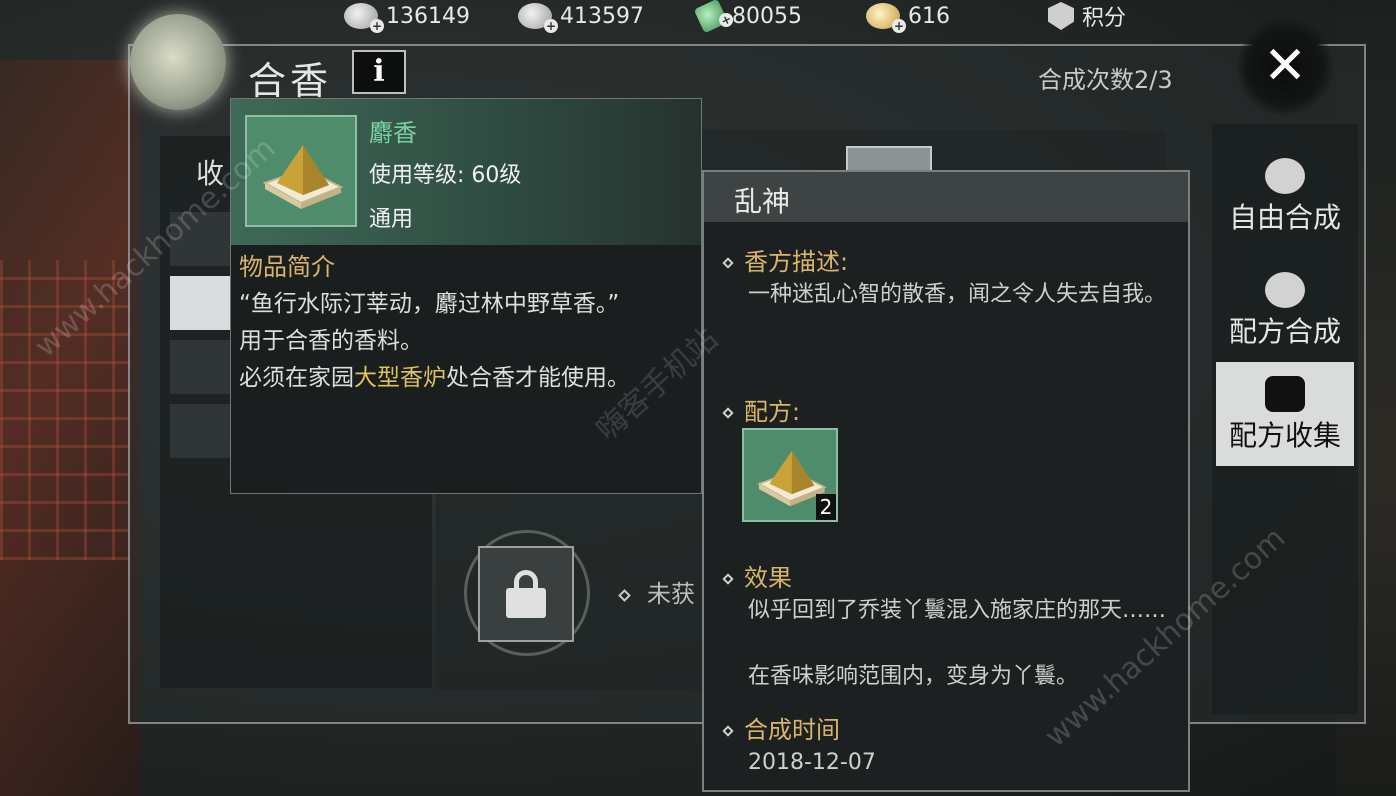  What do you see at coordinates (656, 591) in the screenshot?
I see `locked-status: 未获` at bounding box center [656, 591].